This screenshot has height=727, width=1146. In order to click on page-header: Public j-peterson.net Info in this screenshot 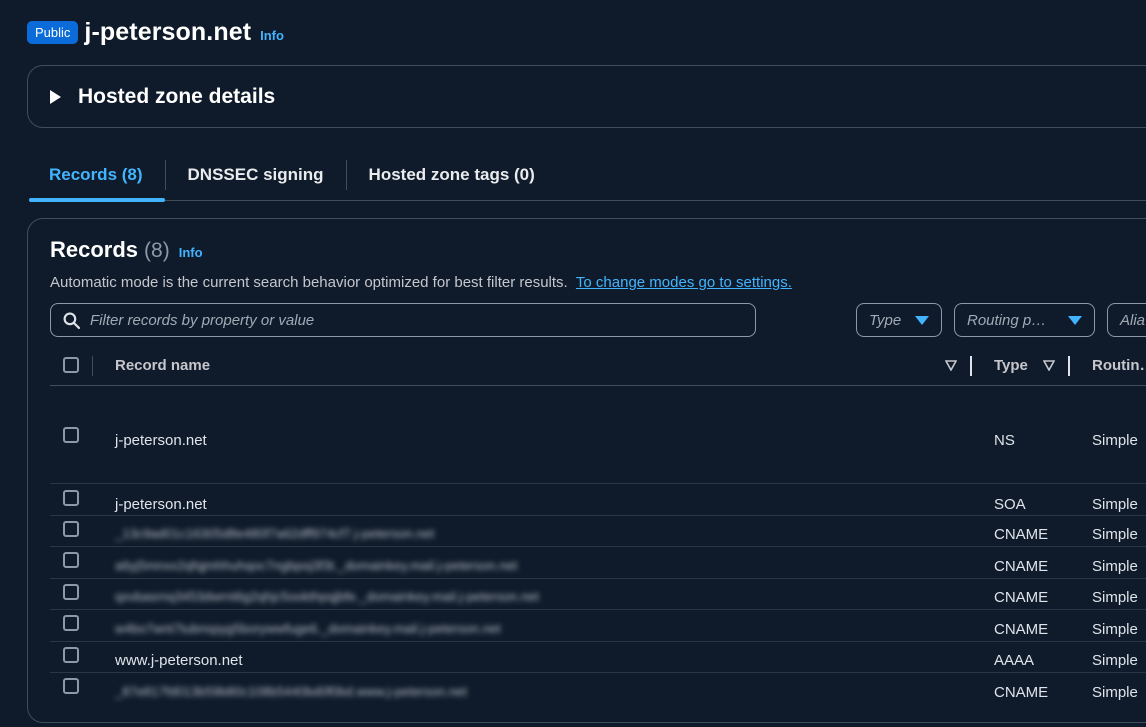, I will do `click(155, 32)`.